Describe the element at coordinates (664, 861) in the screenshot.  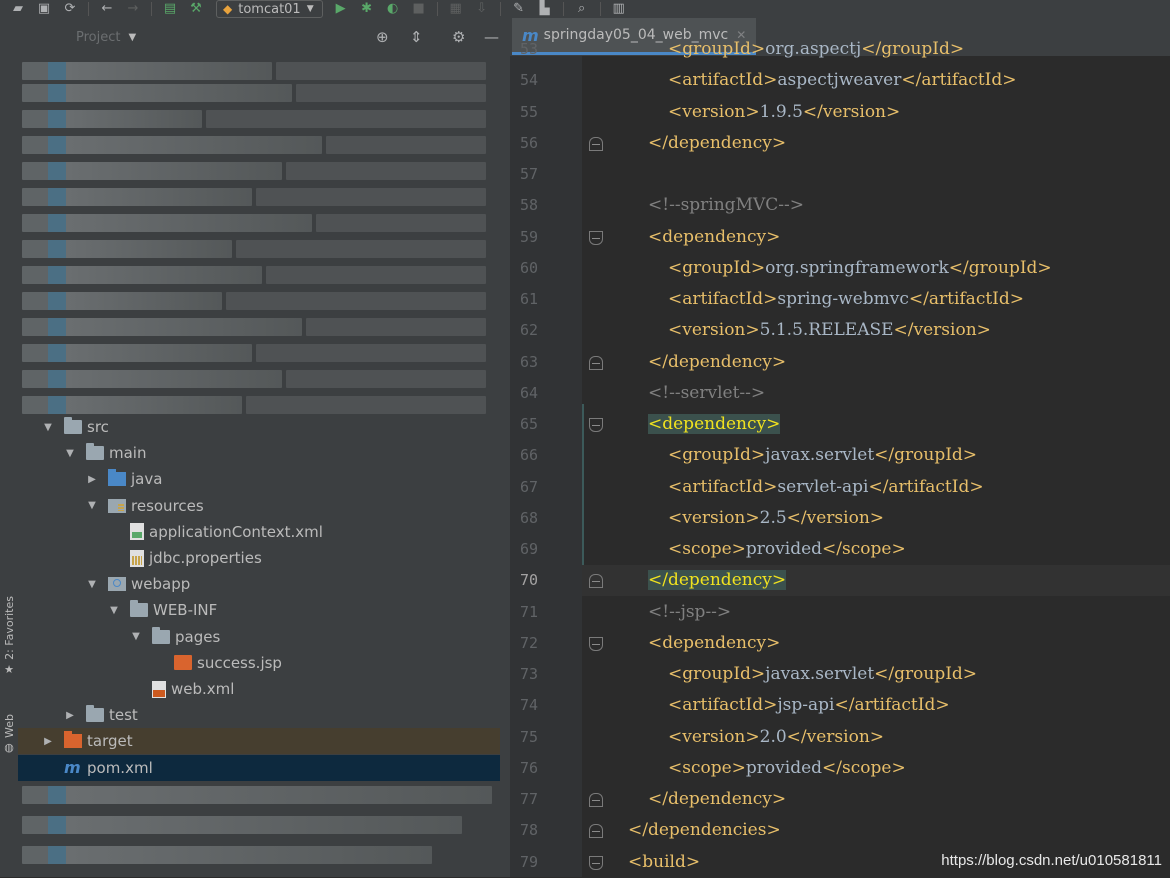
I see `code-tag: <build>` at that location.